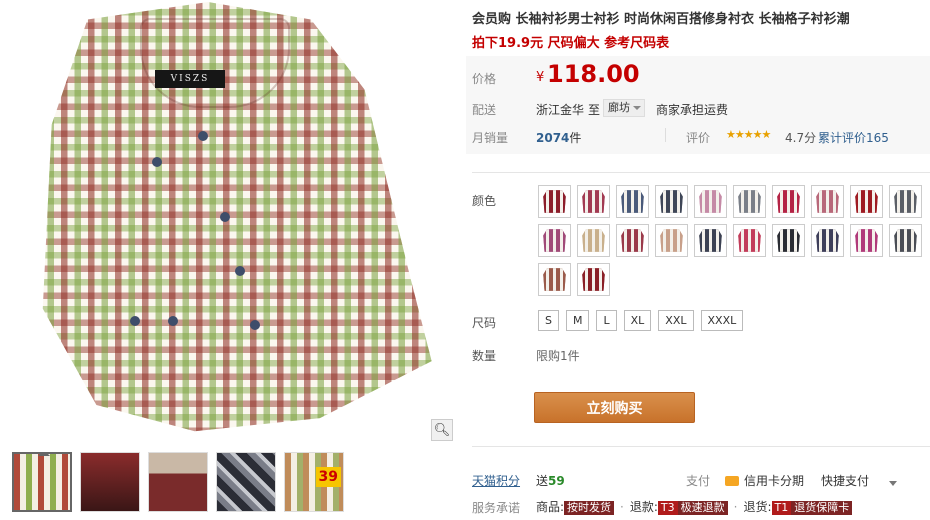  Describe the element at coordinates (606, 320) in the screenshot. I see `size-option-l: L` at that location.